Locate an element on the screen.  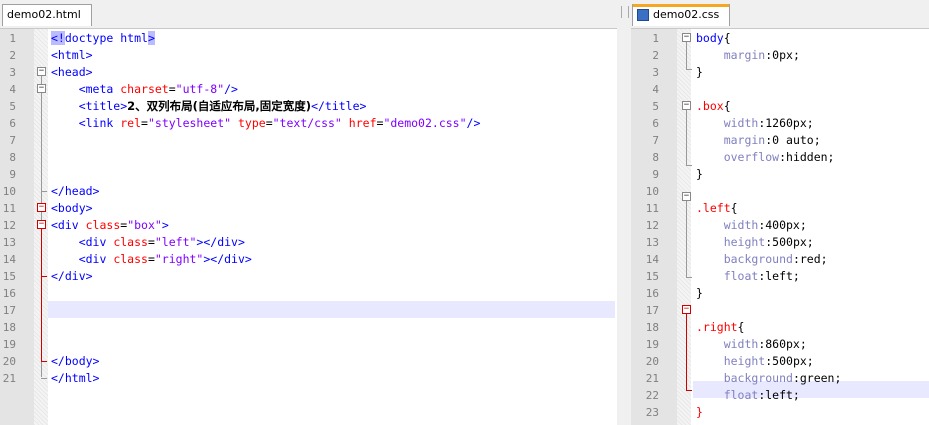
code-line: 21 background:green; is located at coordinates (780, 378).